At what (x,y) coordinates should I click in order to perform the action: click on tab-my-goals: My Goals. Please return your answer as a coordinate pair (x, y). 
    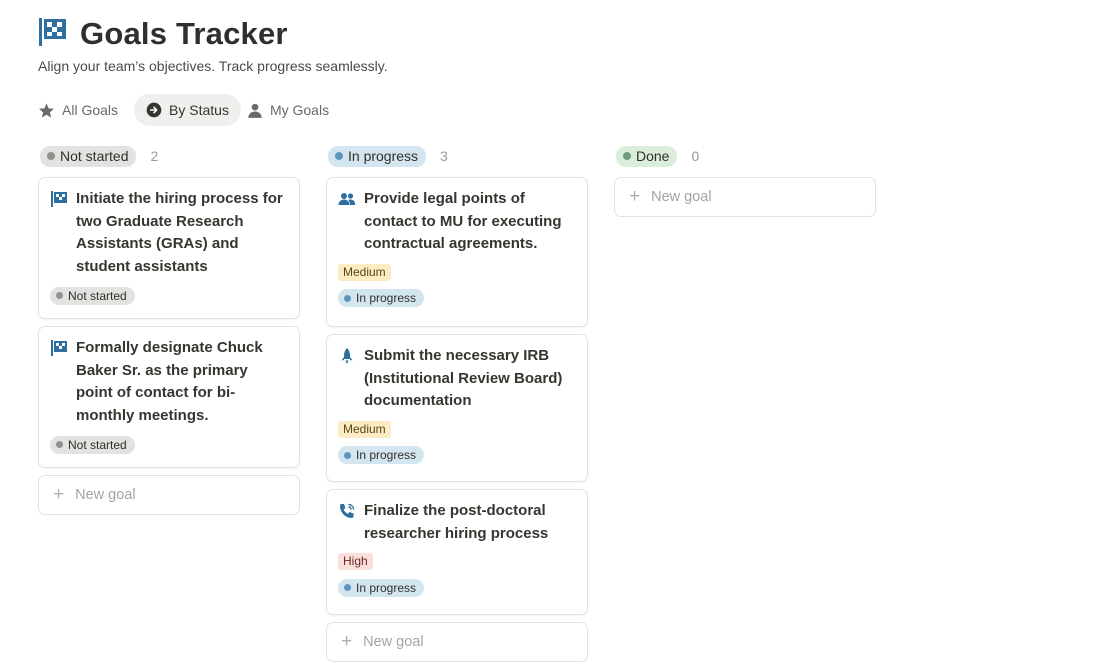
    Looking at the image, I should click on (293, 110).